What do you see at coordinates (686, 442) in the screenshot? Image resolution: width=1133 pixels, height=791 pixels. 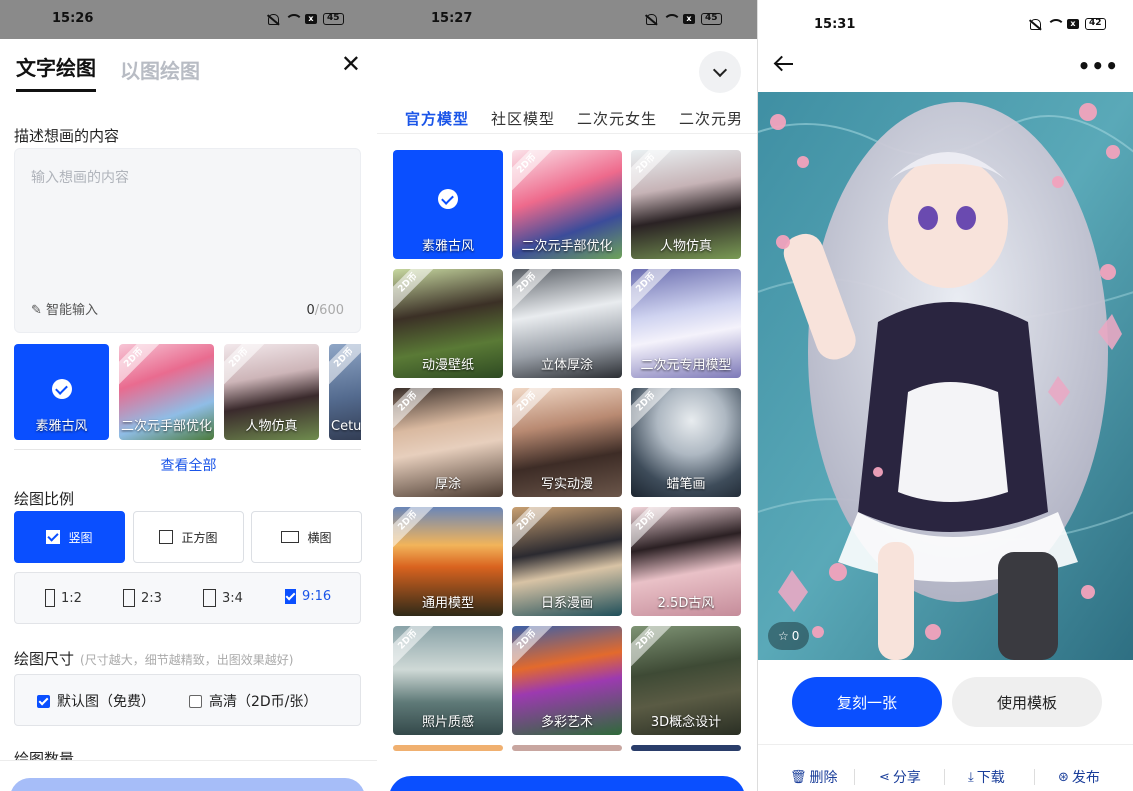 I see `model-card: 2D币 蜡笔画` at bounding box center [686, 442].